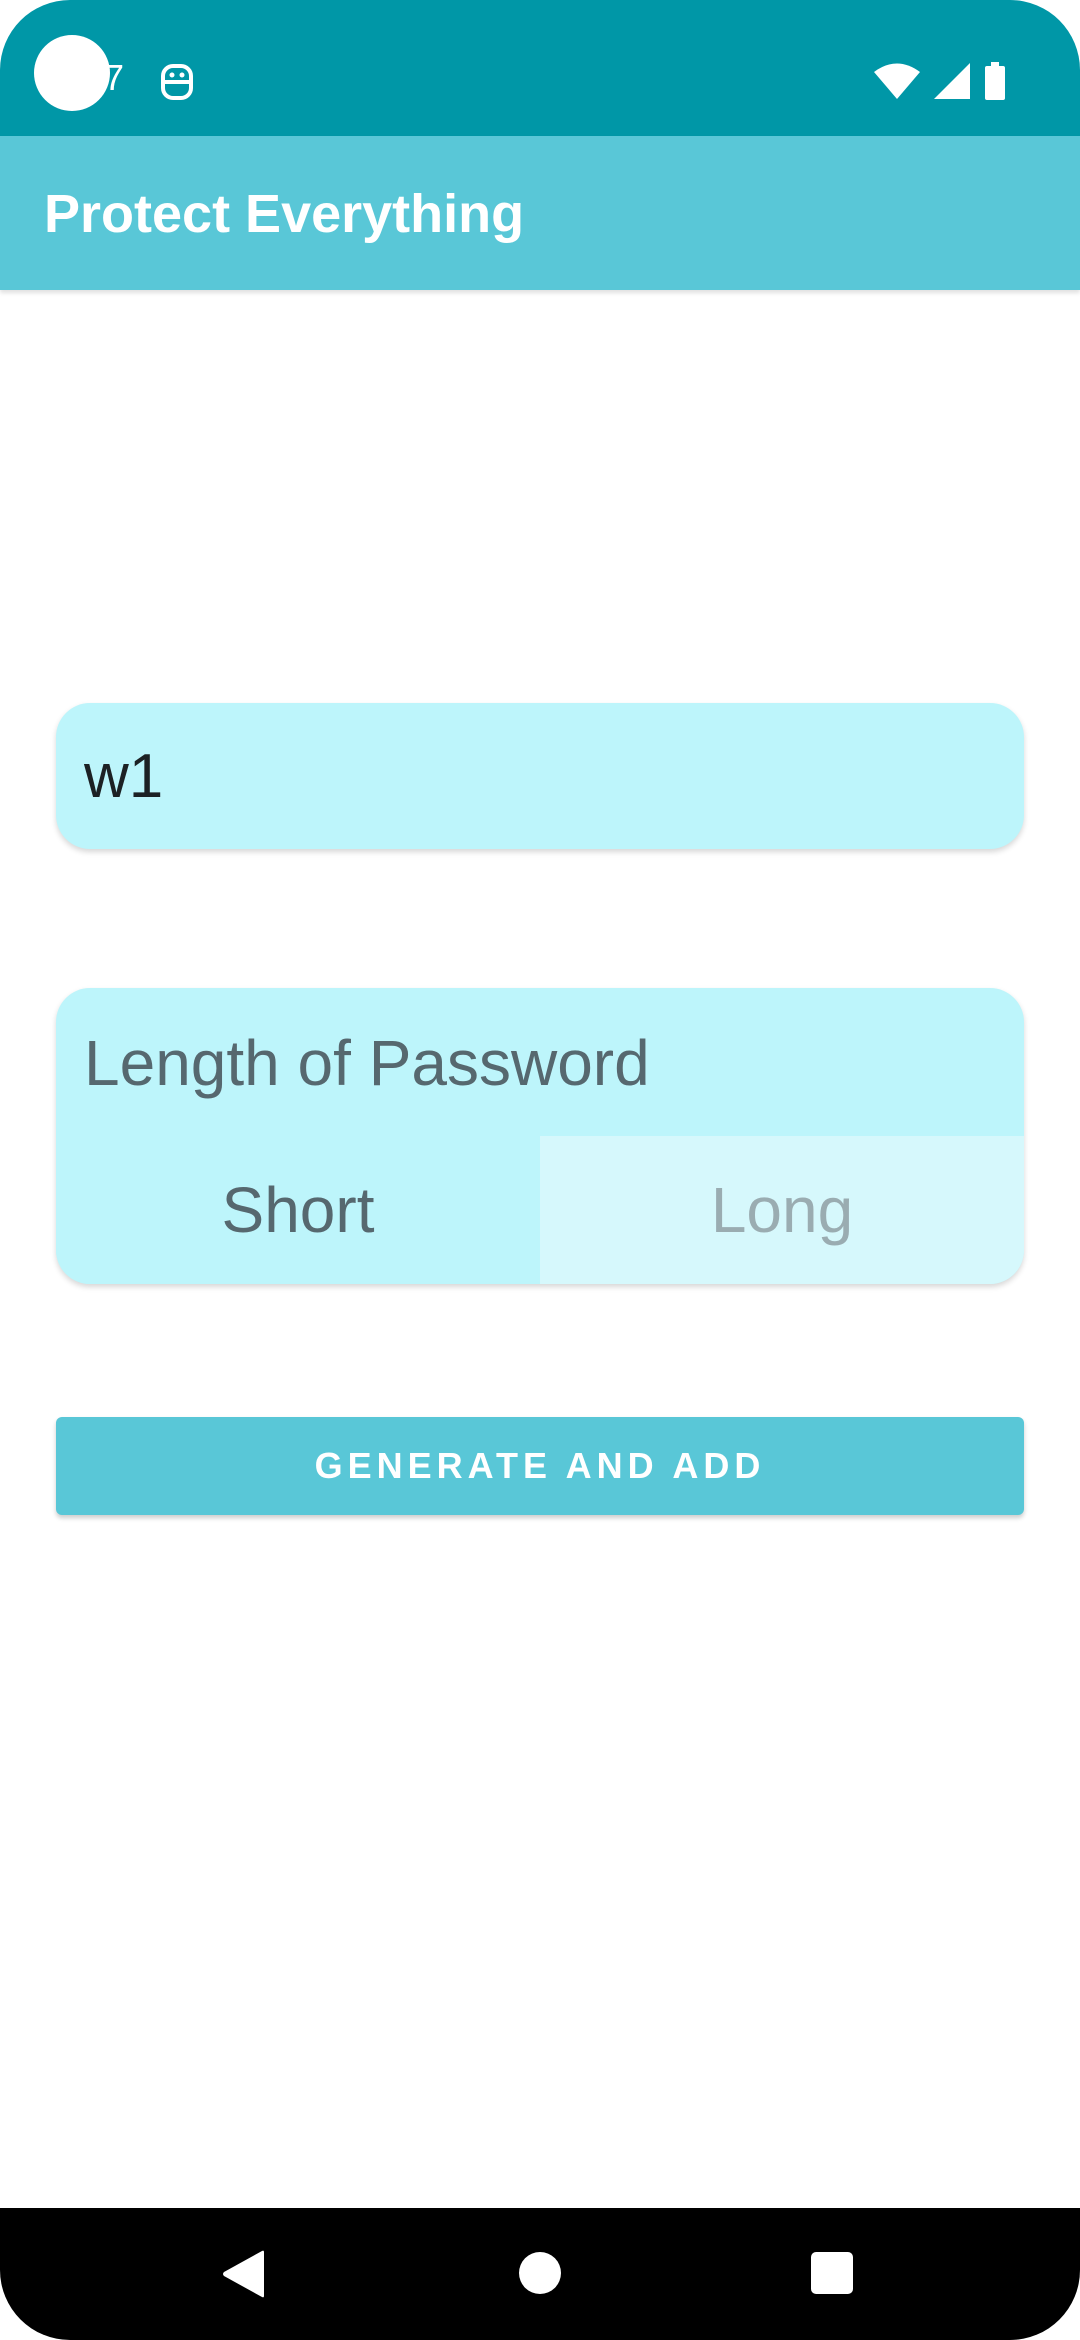 Image resolution: width=1080 pixels, height=2340 pixels. I want to click on navigation-bar, so click(540, 2274).